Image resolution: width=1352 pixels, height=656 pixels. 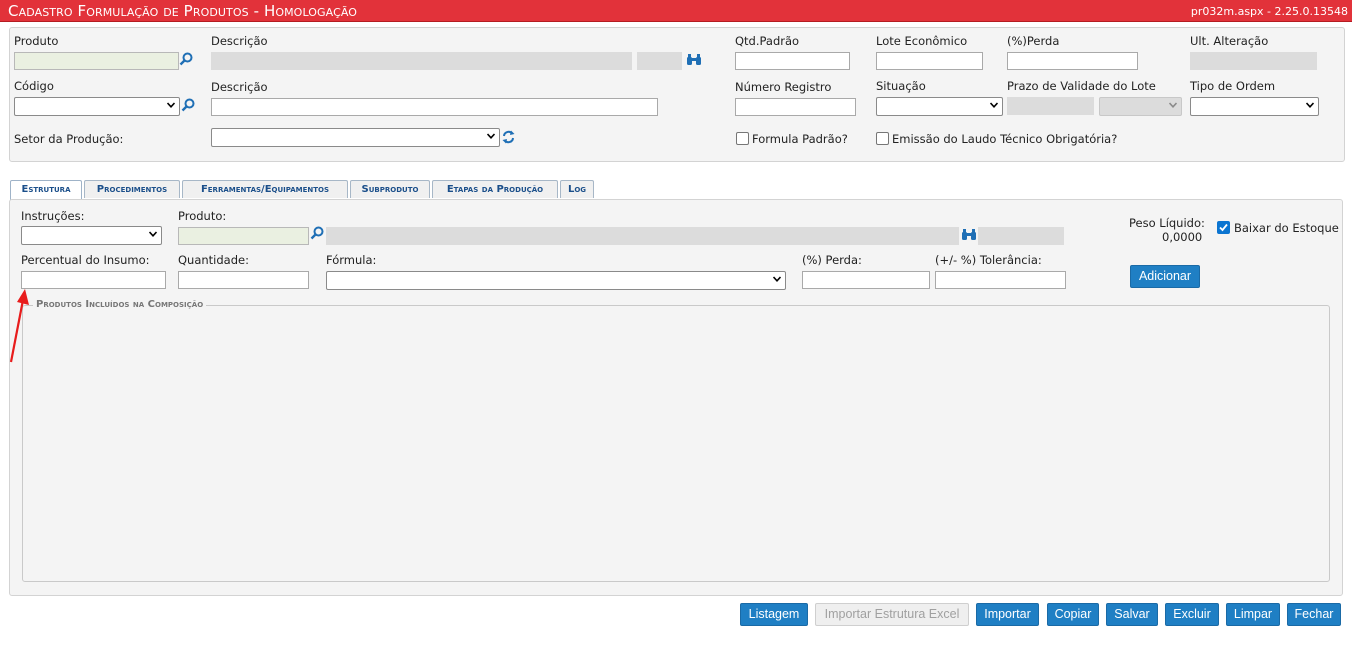 What do you see at coordinates (1132, 614) in the screenshot?
I see `salvar-button: Salvar` at bounding box center [1132, 614].